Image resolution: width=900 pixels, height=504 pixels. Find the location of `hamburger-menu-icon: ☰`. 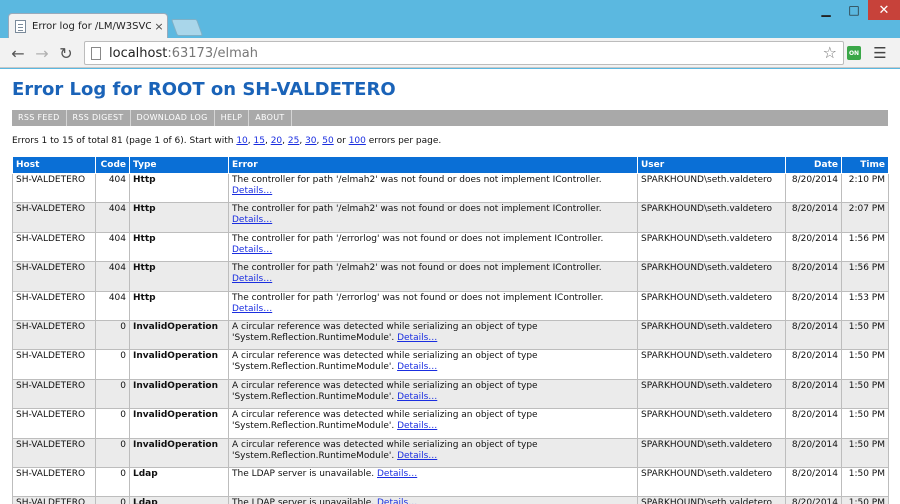

hamburger-menu-icon: ☰ is located at coordinates (880, 53).